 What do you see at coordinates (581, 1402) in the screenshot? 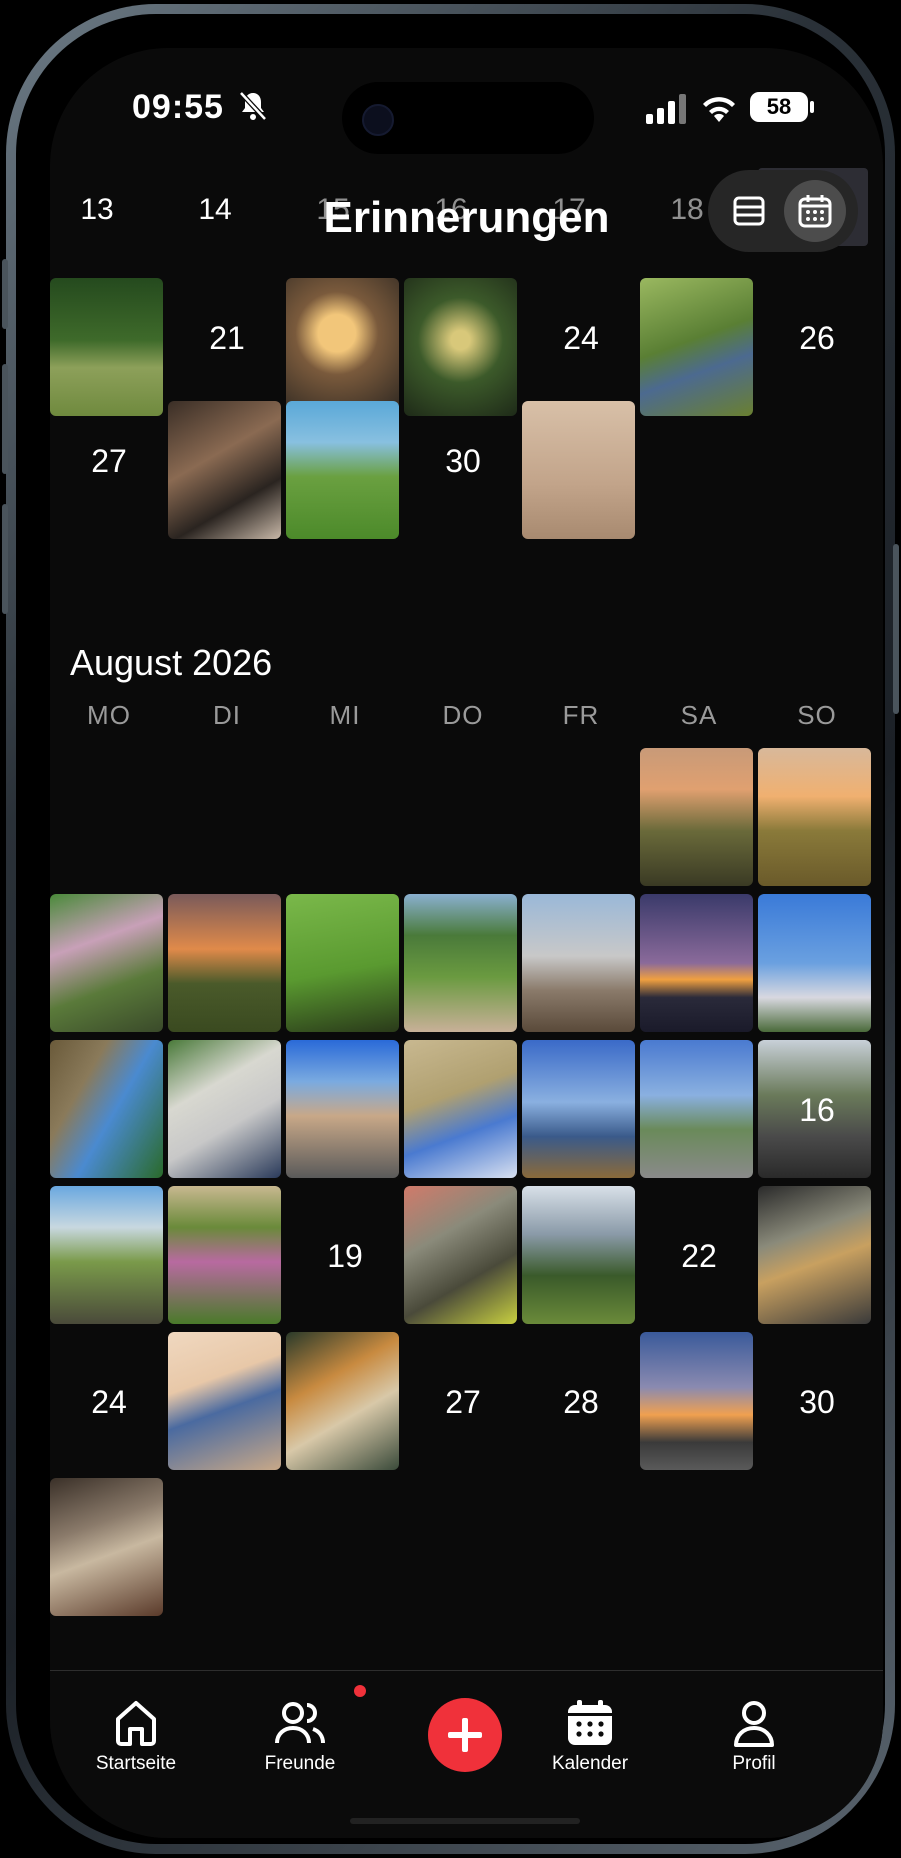
I see `date-label: 28` at bounding box center [581, 1402].